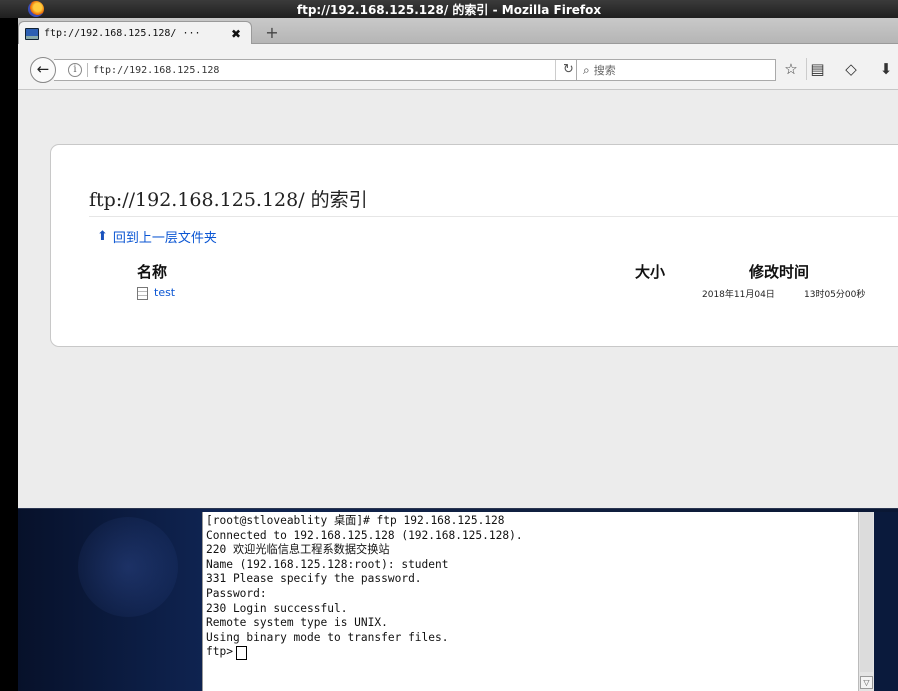  What do you see at coordinates (122, 33) in the screenshot?
I see `tab-title: ftp://192.168.125.128/ ···` at bounding box center [122, 33].